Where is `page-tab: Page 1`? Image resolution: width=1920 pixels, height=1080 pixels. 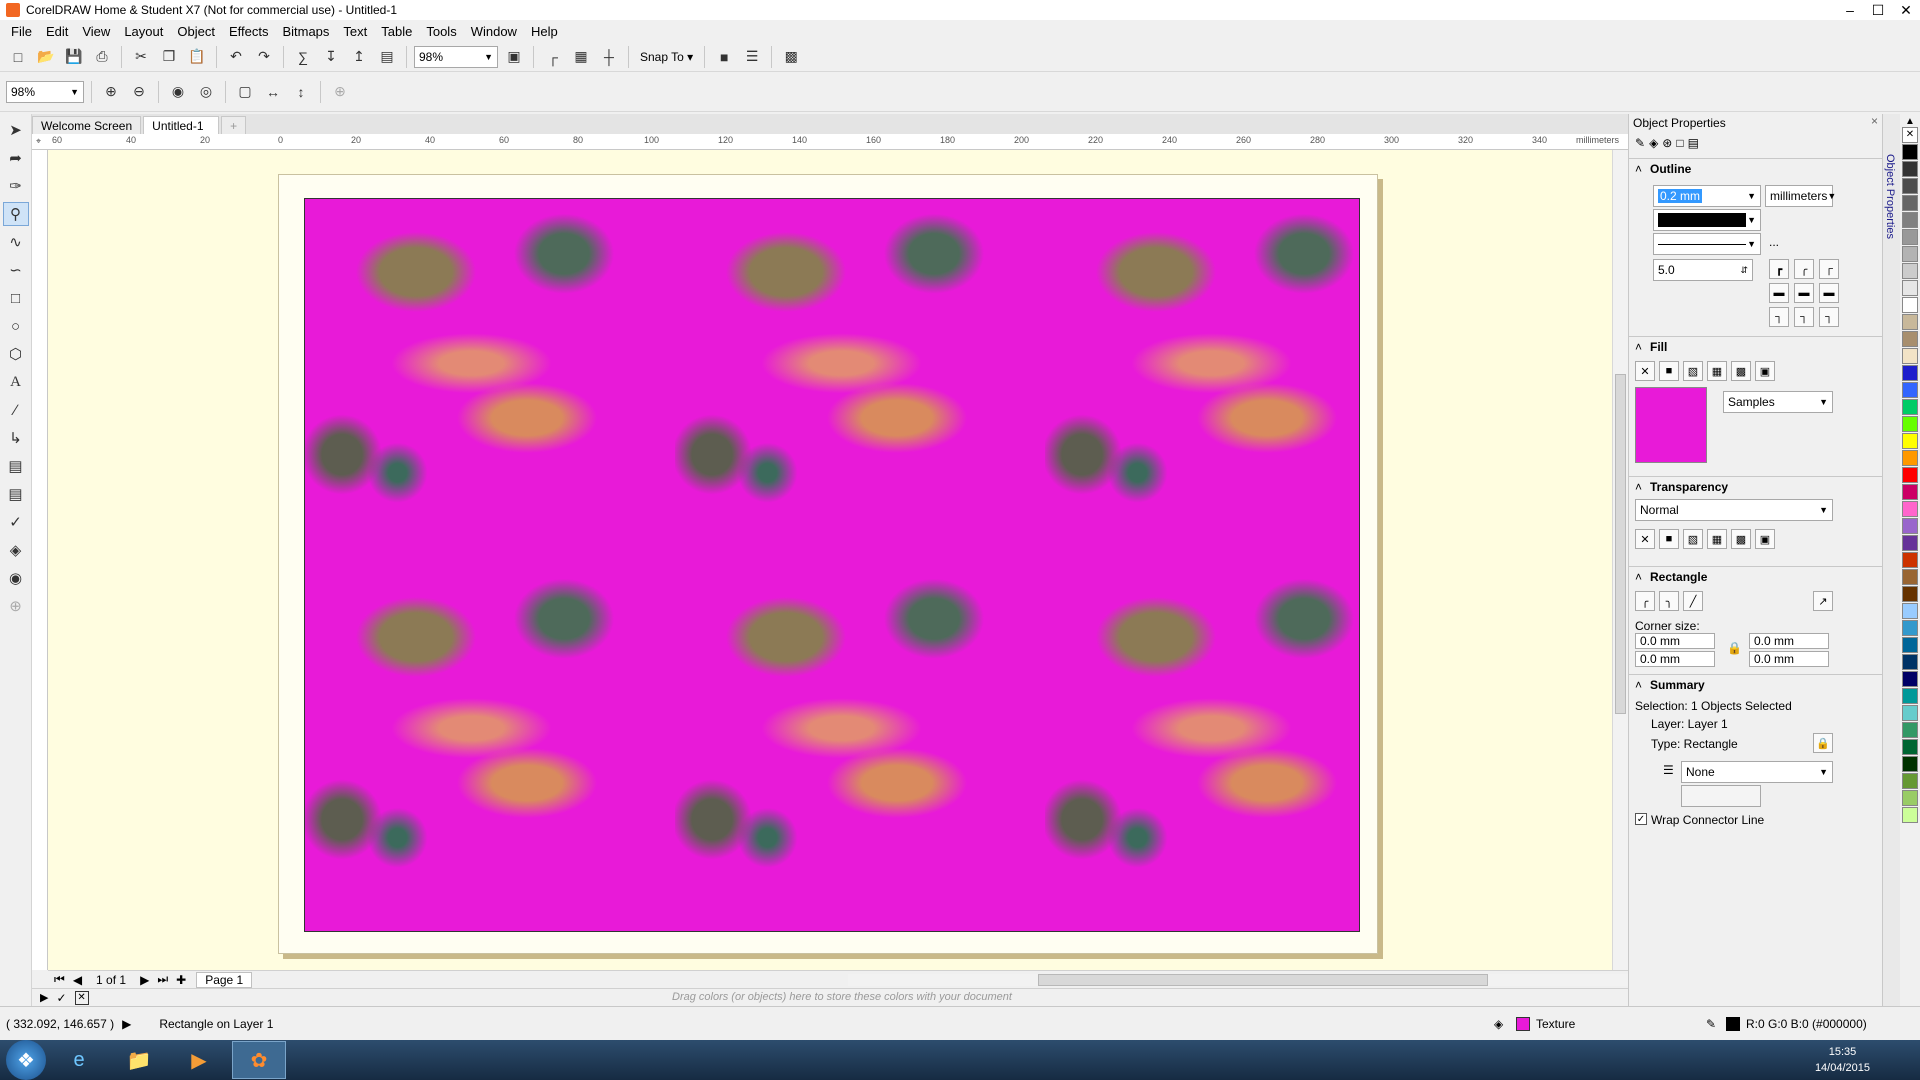
page-tab: Page 1 is located at coordinates (224, 979).